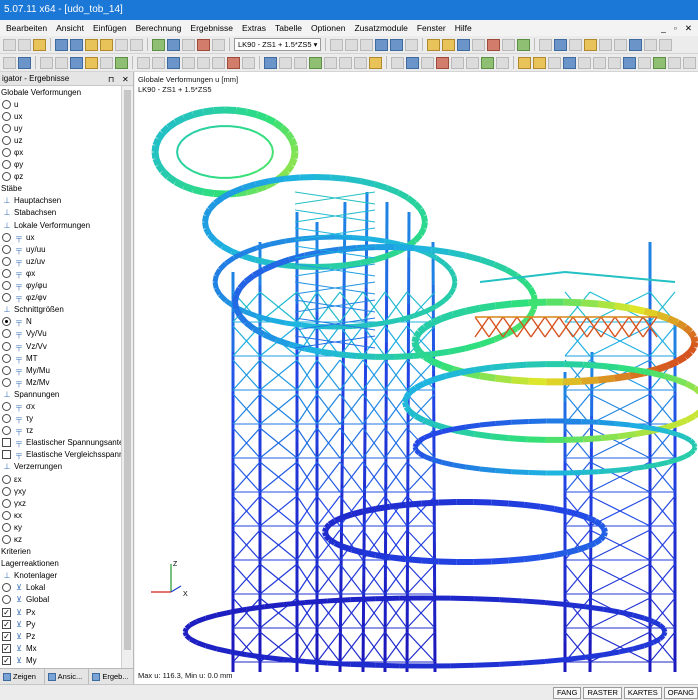 The height and width of the screenshot is (700, 698). Describe the element at coordinates (60, 431) in the screenshot. I see `tree-item: ╤ τz` at that location.